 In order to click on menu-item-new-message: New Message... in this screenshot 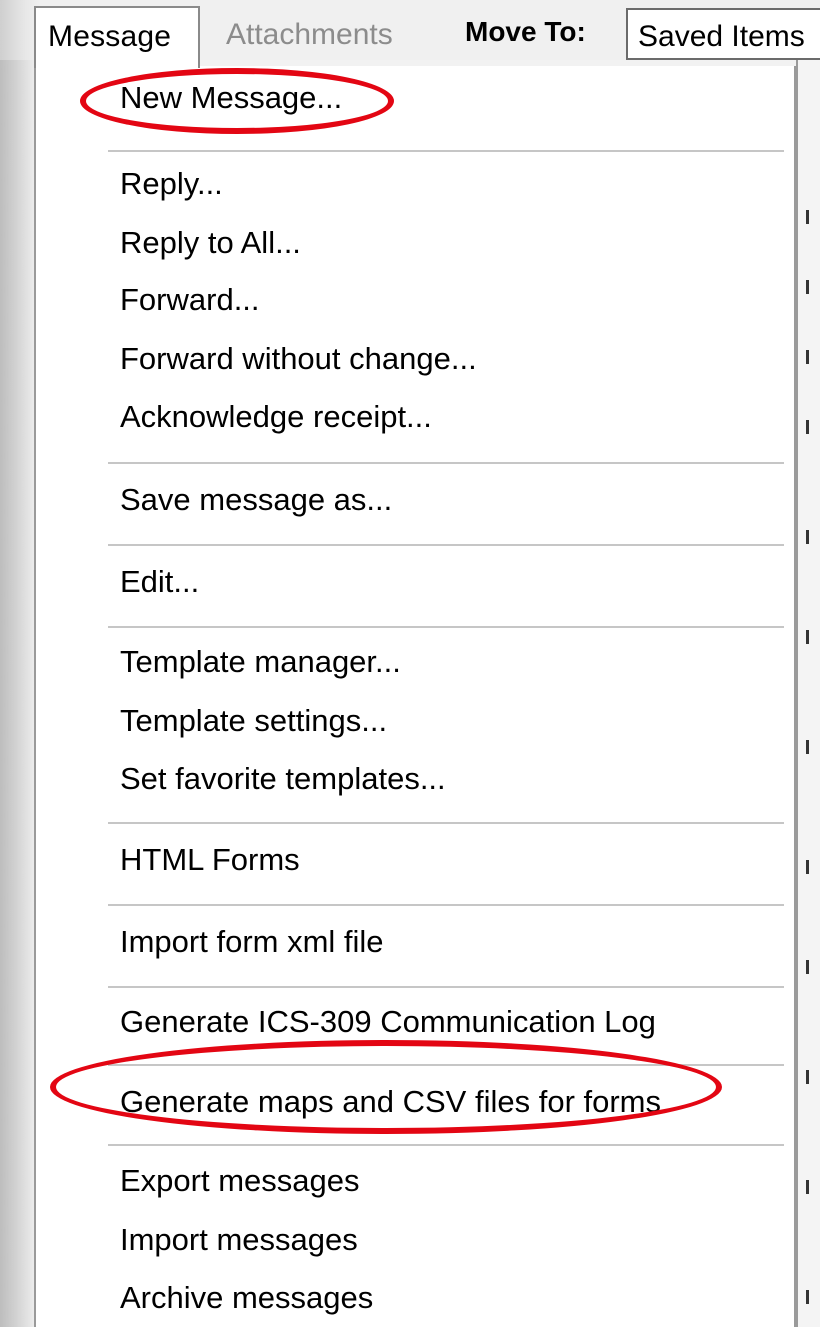, I will do `click(231, 98)`.